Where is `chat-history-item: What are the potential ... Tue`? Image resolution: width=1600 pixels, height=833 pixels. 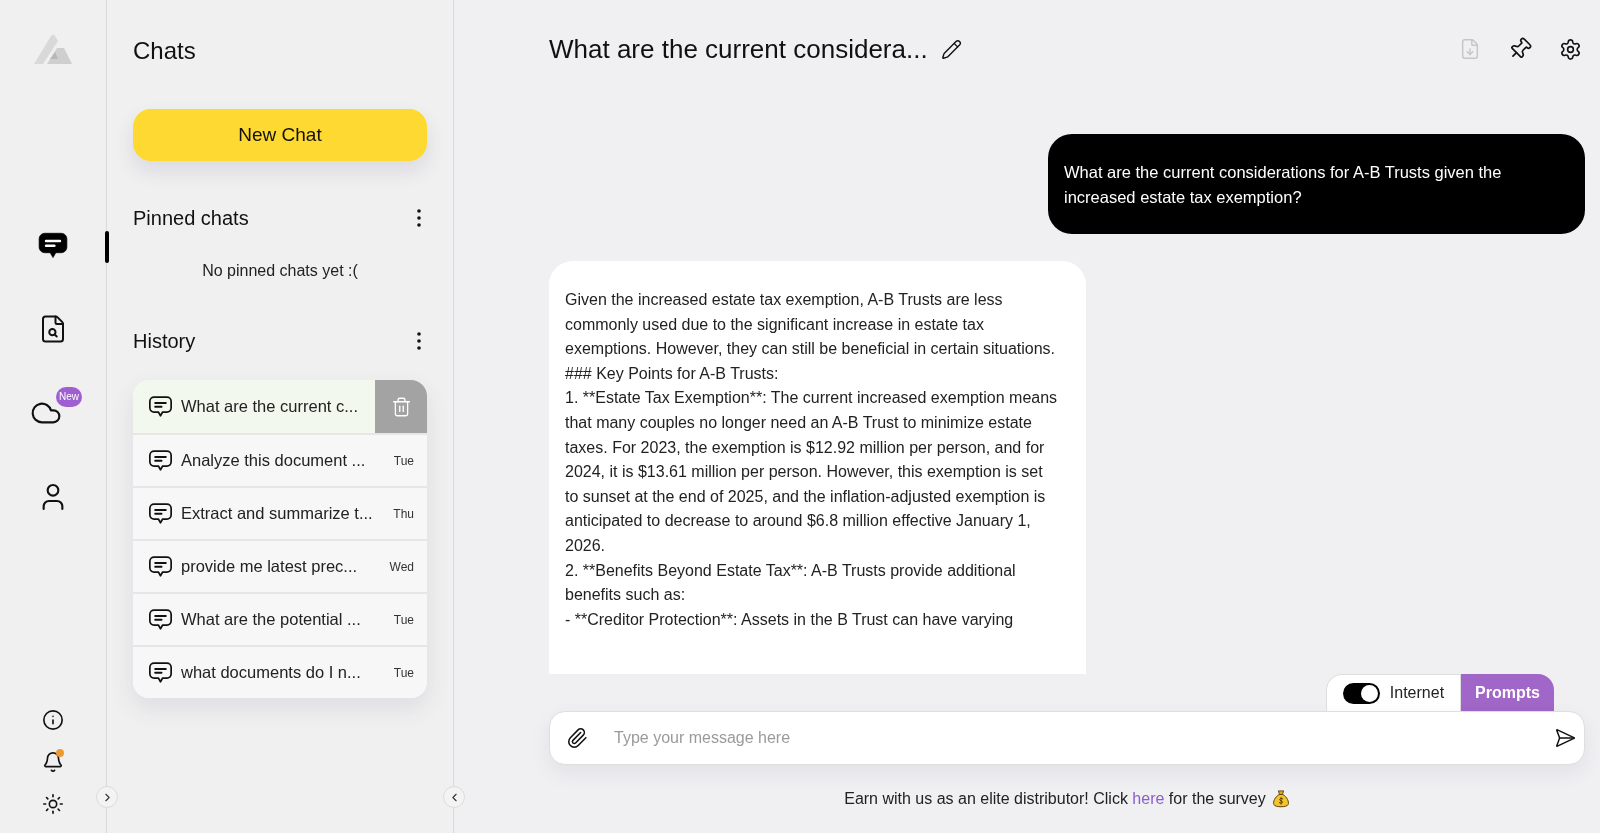 chat-history-item: What are the potential ... Tue is located at coordinates (280, 618).